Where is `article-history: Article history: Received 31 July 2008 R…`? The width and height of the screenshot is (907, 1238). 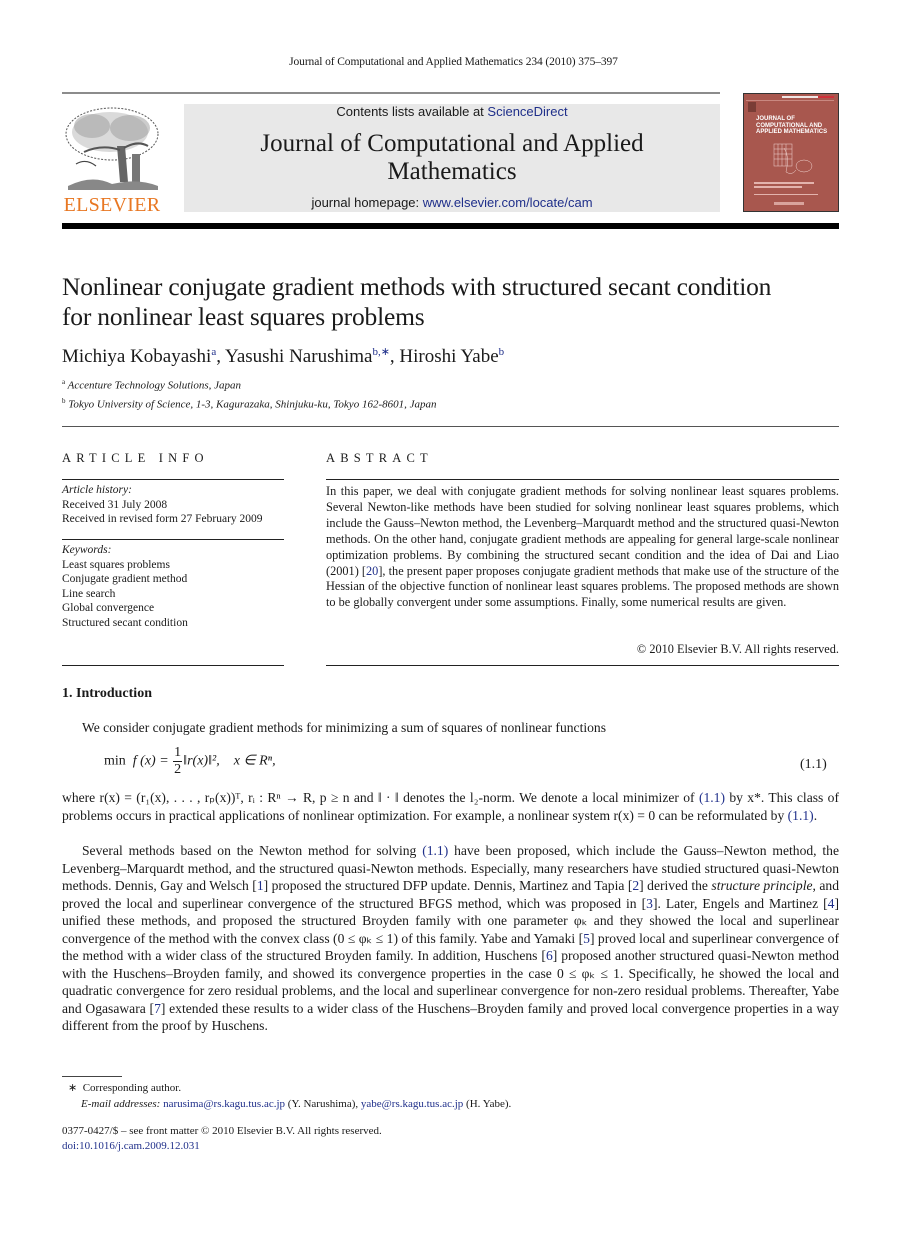
article-history: Article history: Received 31 July 2008 R… is located at coordinates (162, 505).